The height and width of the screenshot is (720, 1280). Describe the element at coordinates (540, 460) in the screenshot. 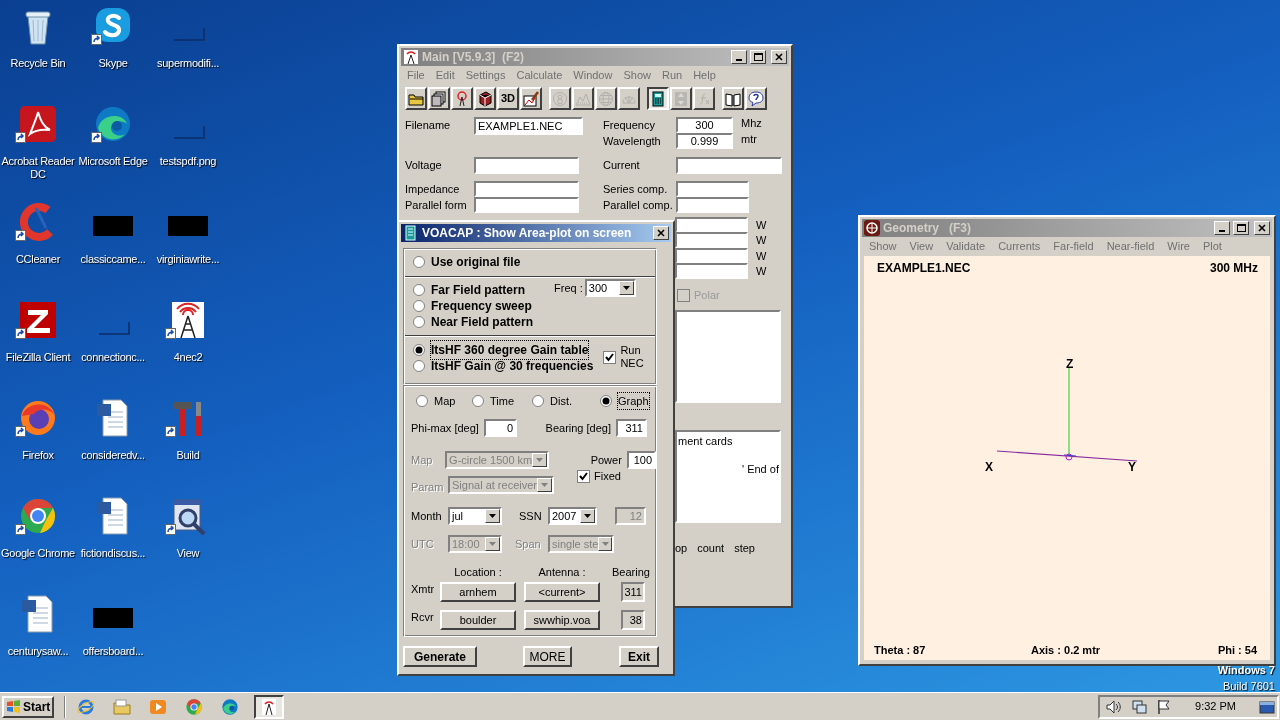

I see `dropdown-arrow-icon` at that location.